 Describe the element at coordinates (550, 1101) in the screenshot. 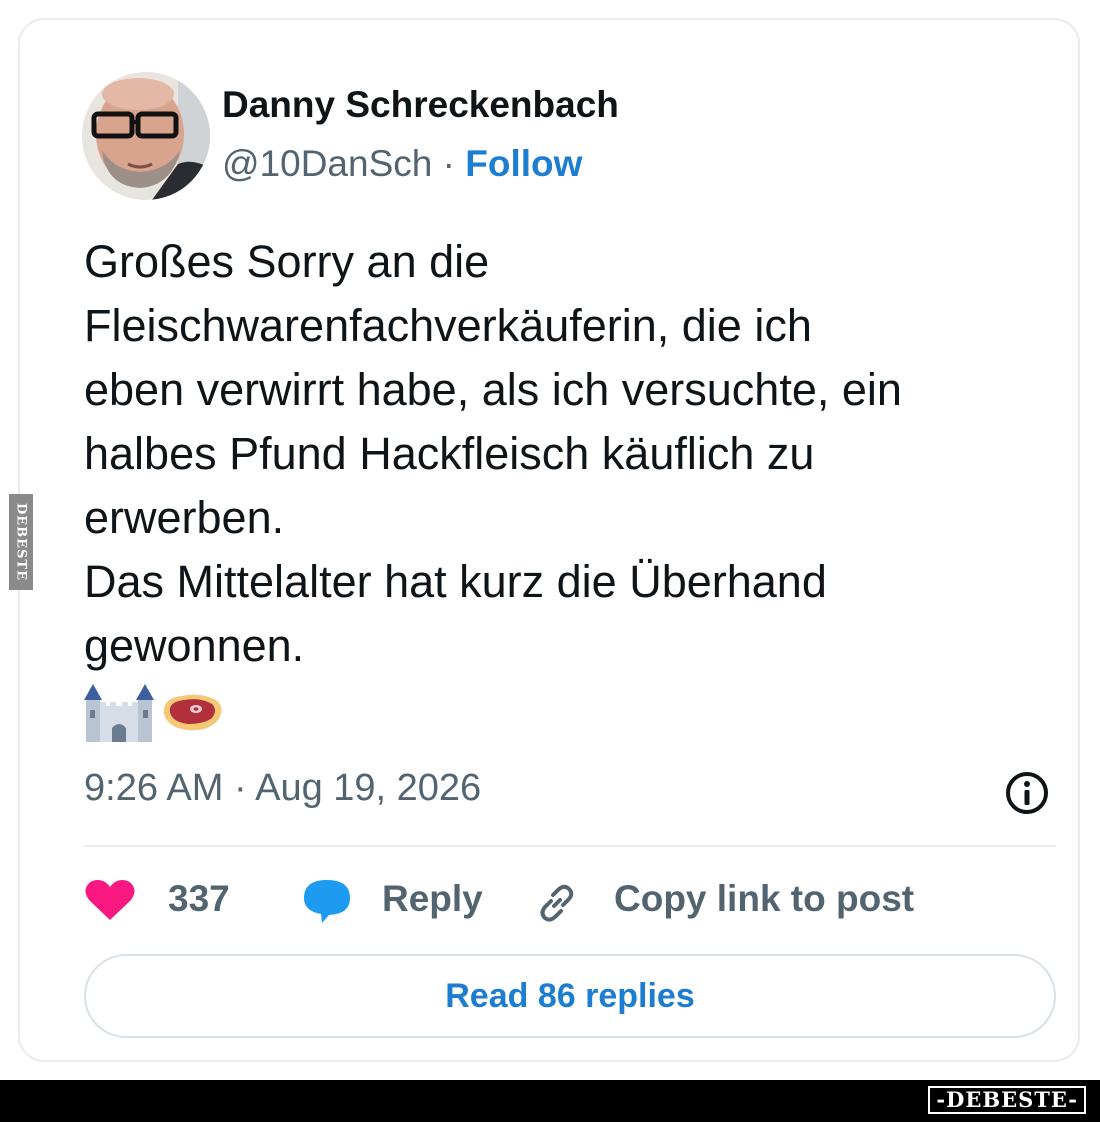

I see `footer-bar: -DEBESTE-` at that location.